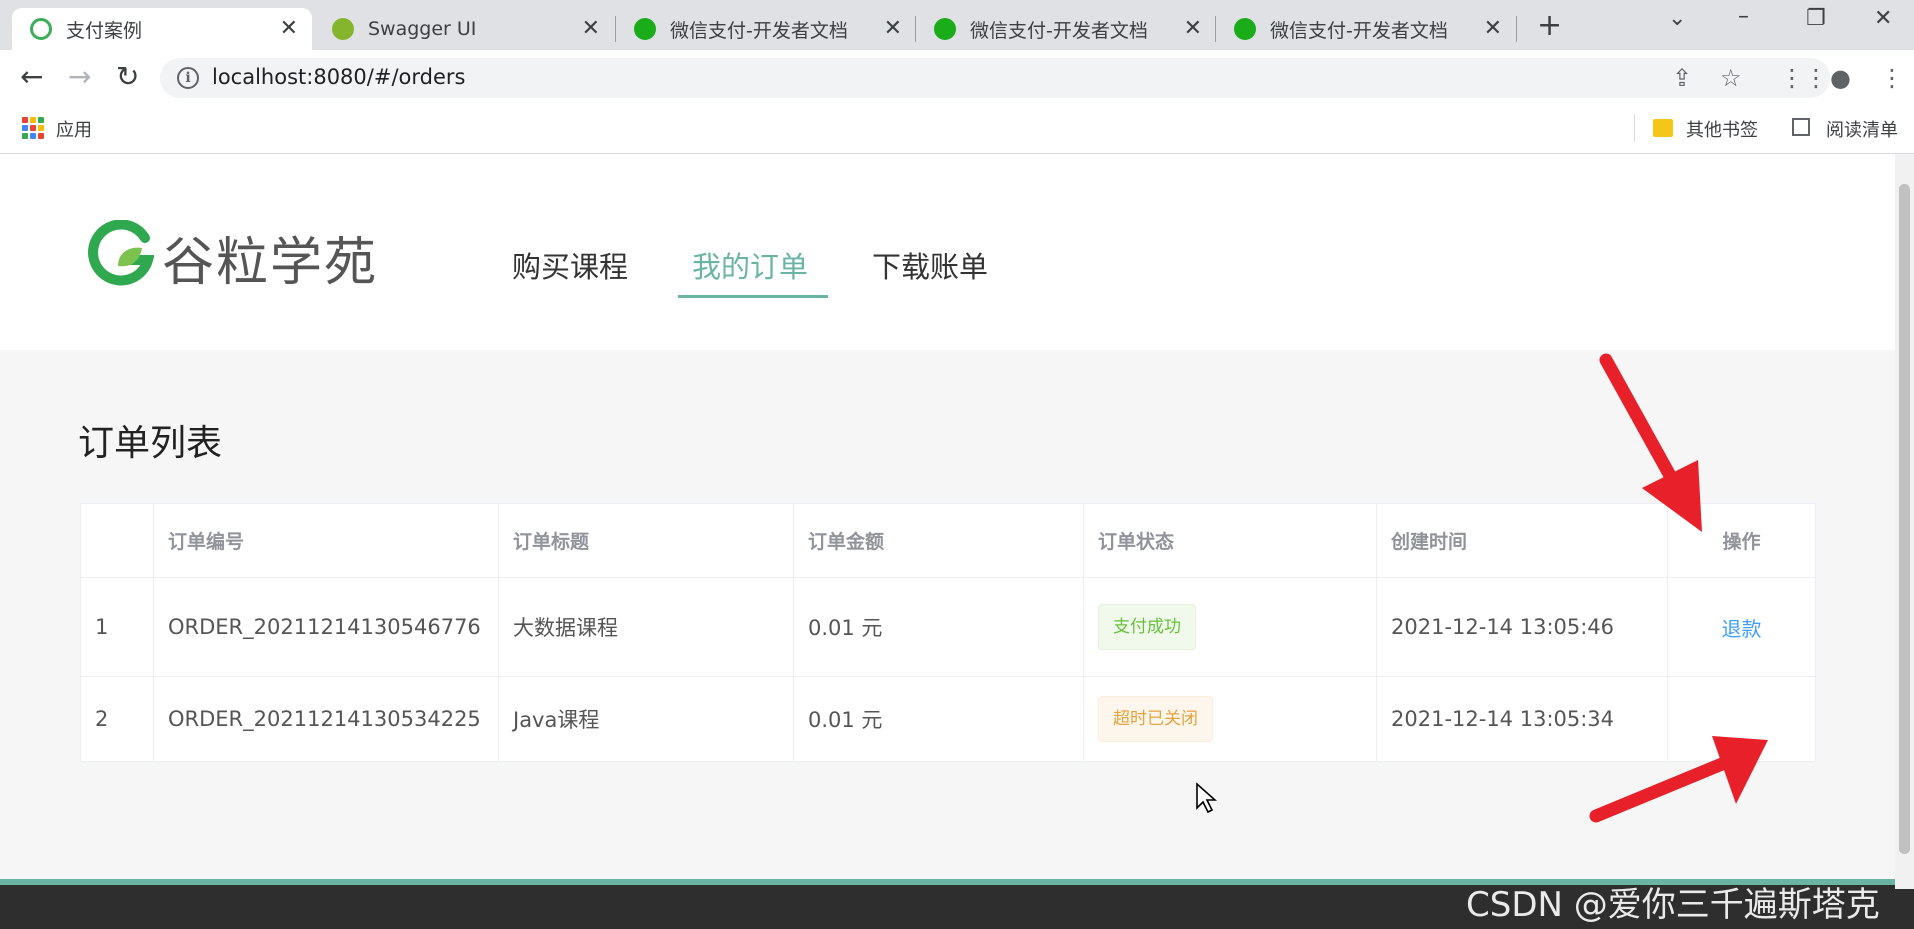 This screenshot has width=1914, height=929. Describe the element at coordinates (1155, 719) in the screenshot. I see `status-badge: 超时已关闭` at that location.